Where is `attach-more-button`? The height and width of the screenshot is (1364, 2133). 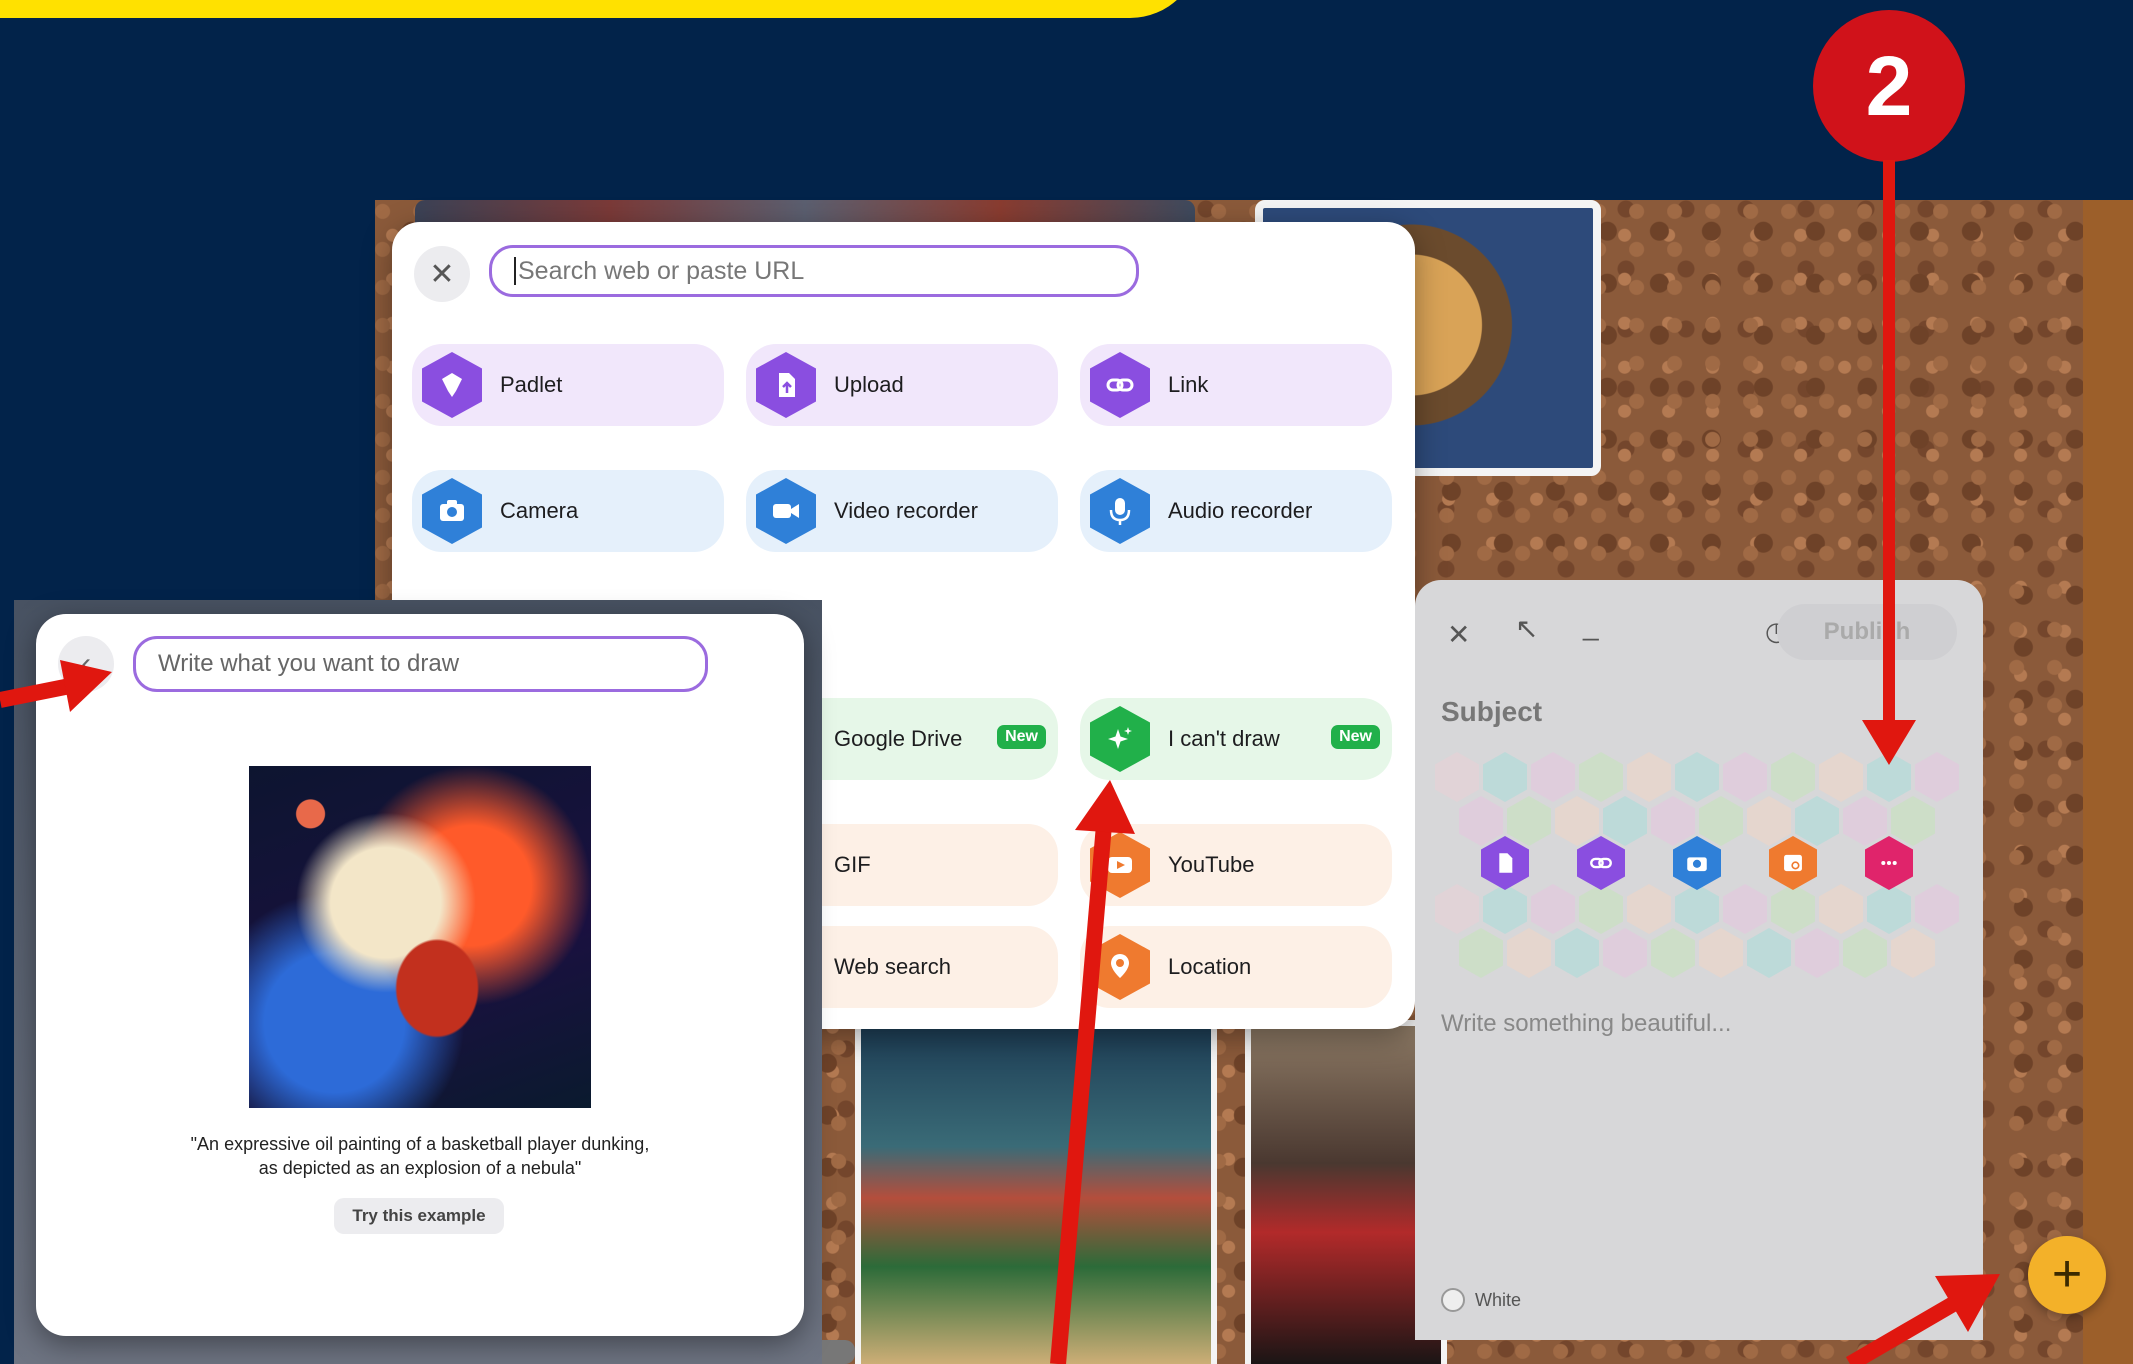 attach-more-button is located at coordinates (1889, 863).